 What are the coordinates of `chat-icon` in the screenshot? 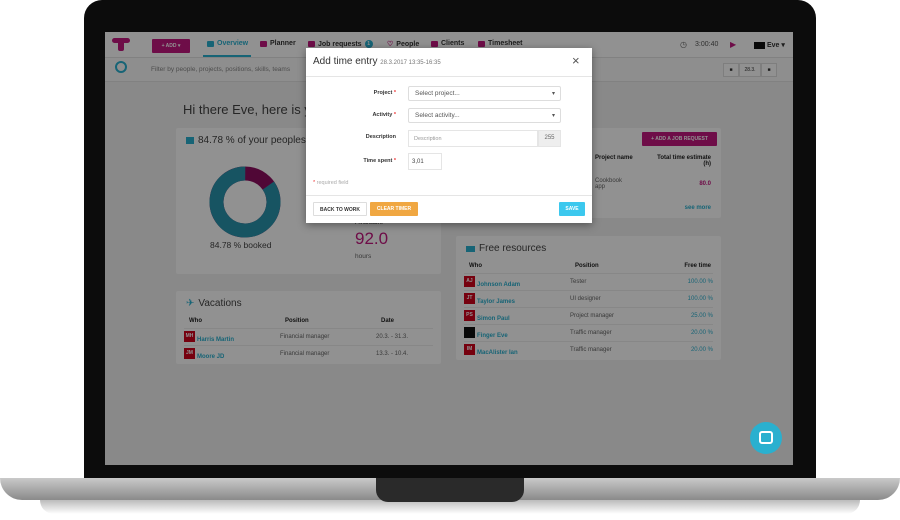 It's located at (766, 437).